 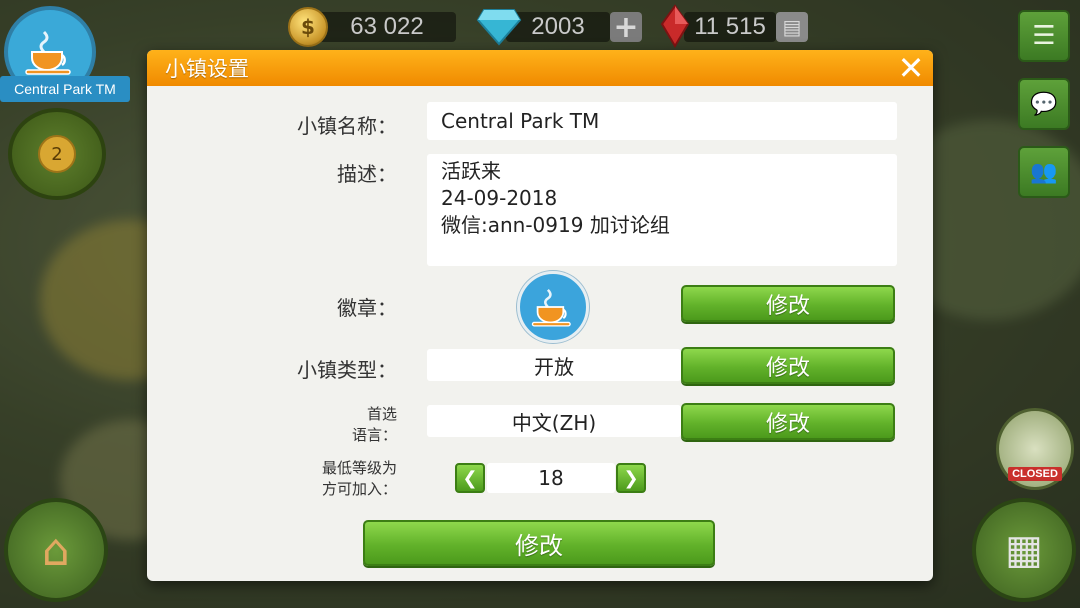 I want to click on chat-button: 💬, so click(x=1044, y=104).